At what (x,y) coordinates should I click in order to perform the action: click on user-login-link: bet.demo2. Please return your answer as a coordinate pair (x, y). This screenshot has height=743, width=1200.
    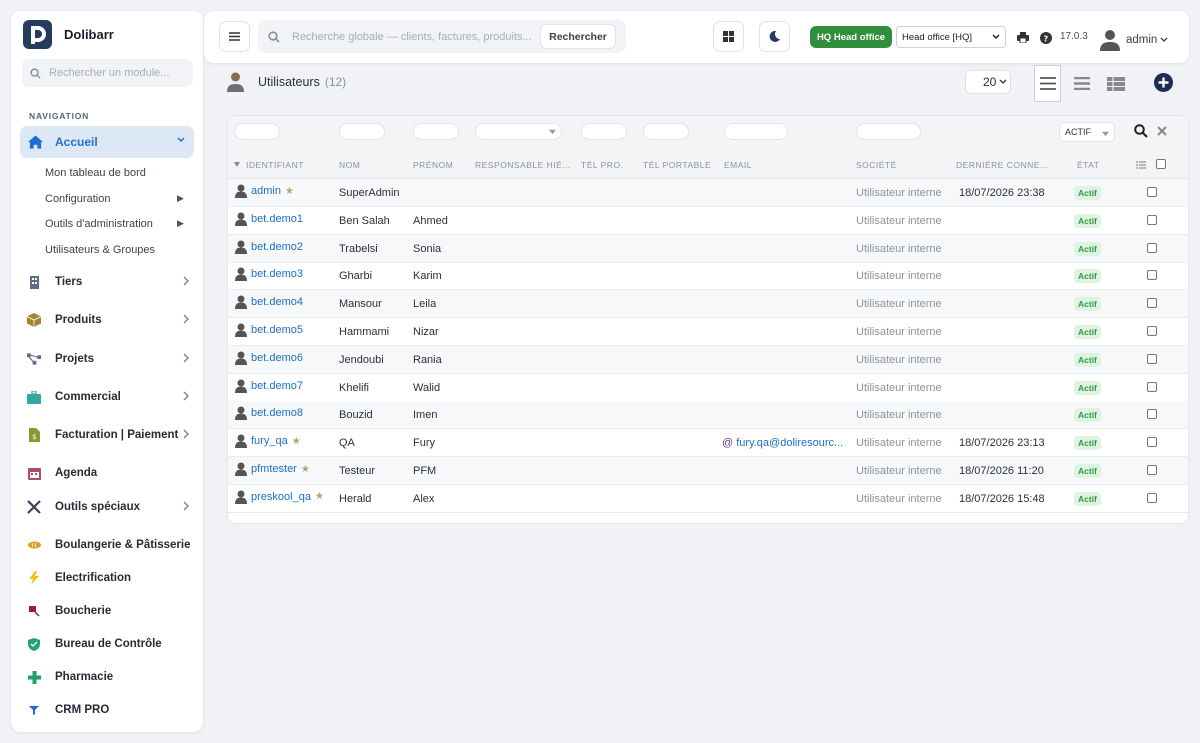
    Looking at the image, I should click on (269, 247).